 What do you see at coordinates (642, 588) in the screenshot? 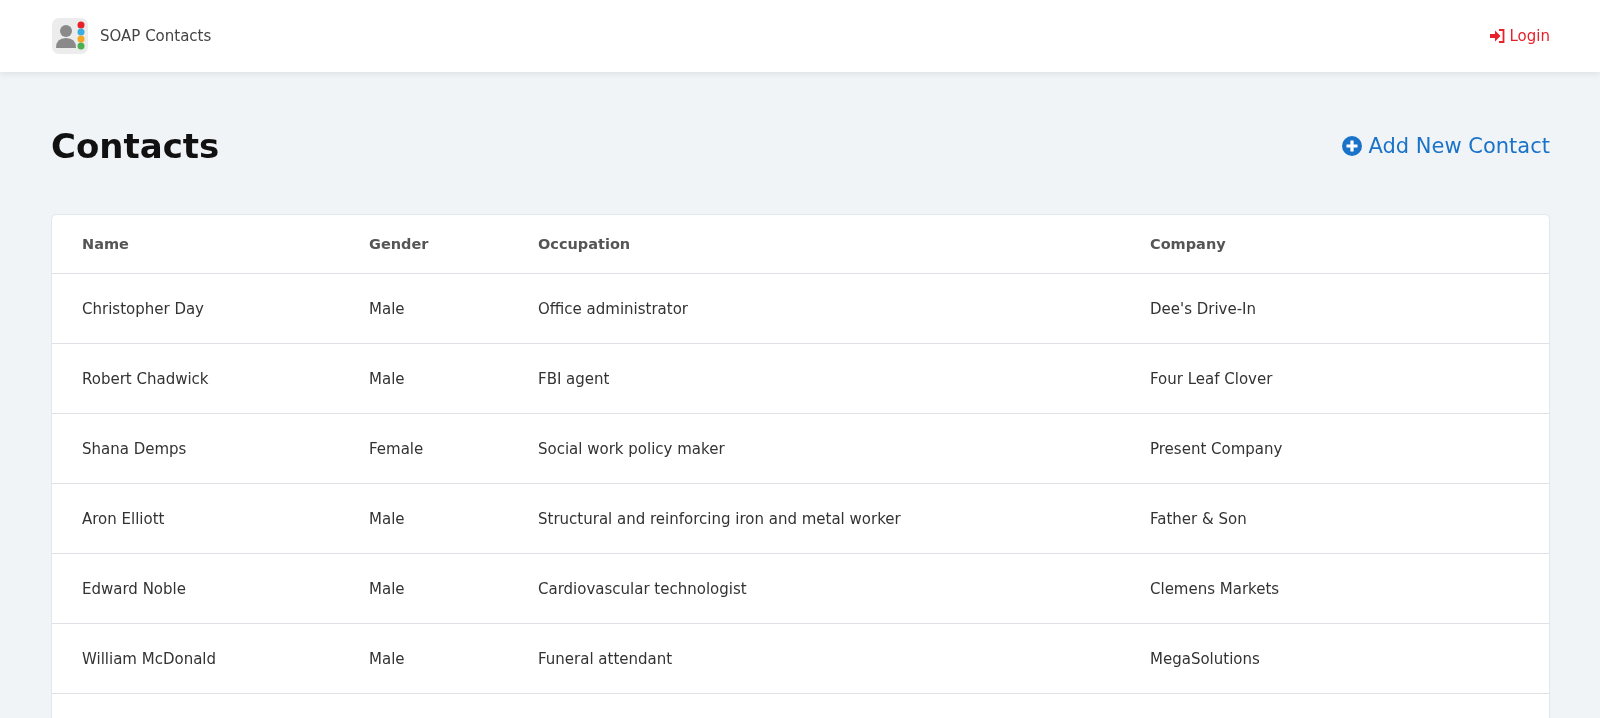
I see `table-cell-text: Cardiovascular technologist` at bounding box center [642, 588].